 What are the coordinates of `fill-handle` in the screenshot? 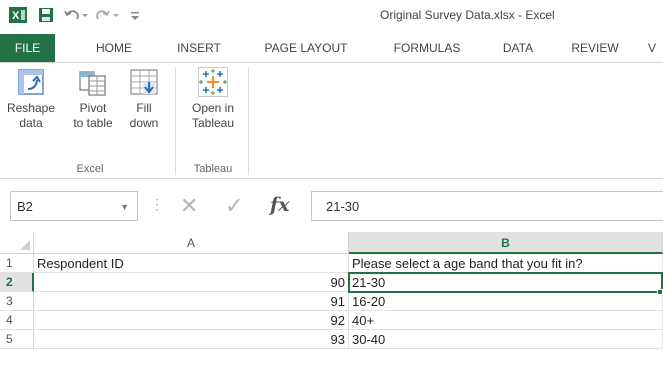 It's located at (660, 292).